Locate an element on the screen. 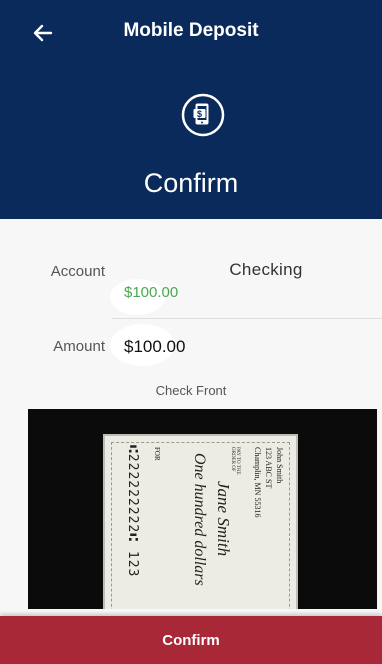 Image resolution: width=382 pixels, height=664 pixels. check-address: 123 ABC ST is located at coordinates (268, 468).